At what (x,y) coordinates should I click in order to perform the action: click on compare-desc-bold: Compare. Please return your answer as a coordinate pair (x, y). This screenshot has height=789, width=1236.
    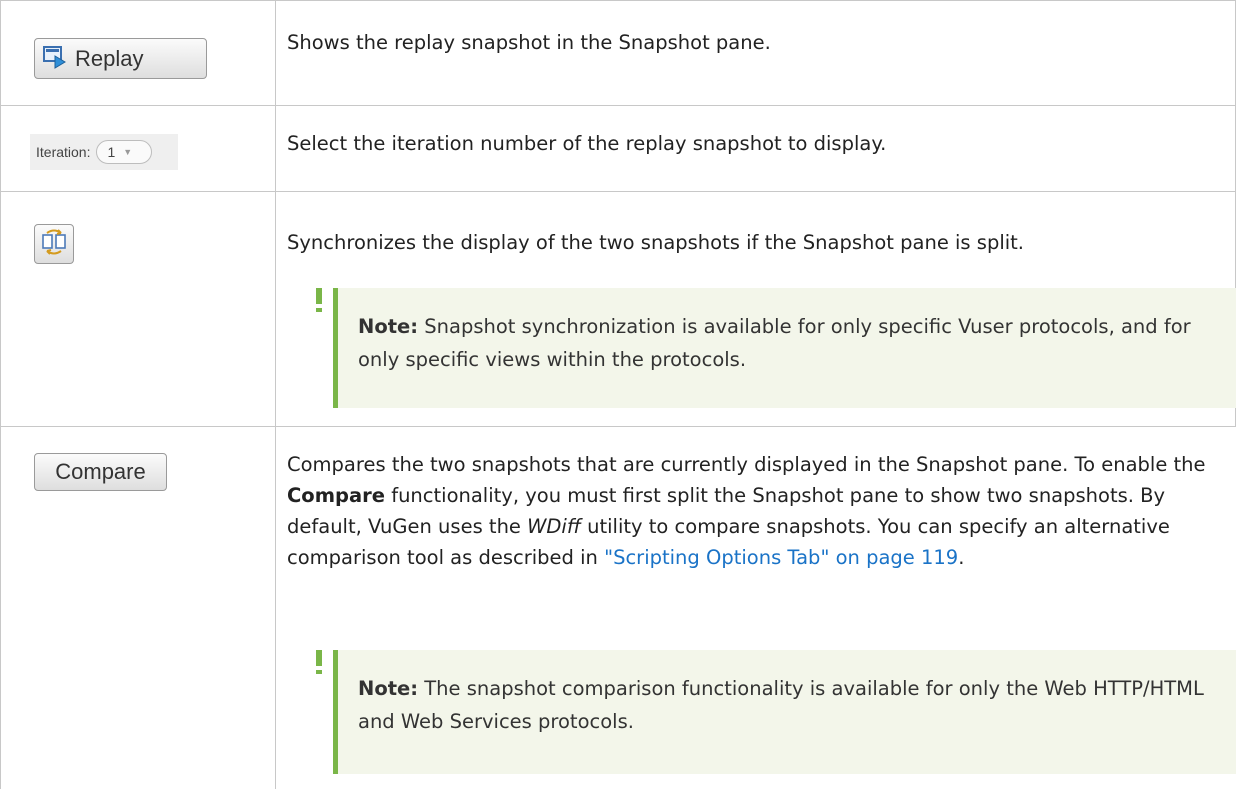
    Looking at the image, I should click on (336, 495).